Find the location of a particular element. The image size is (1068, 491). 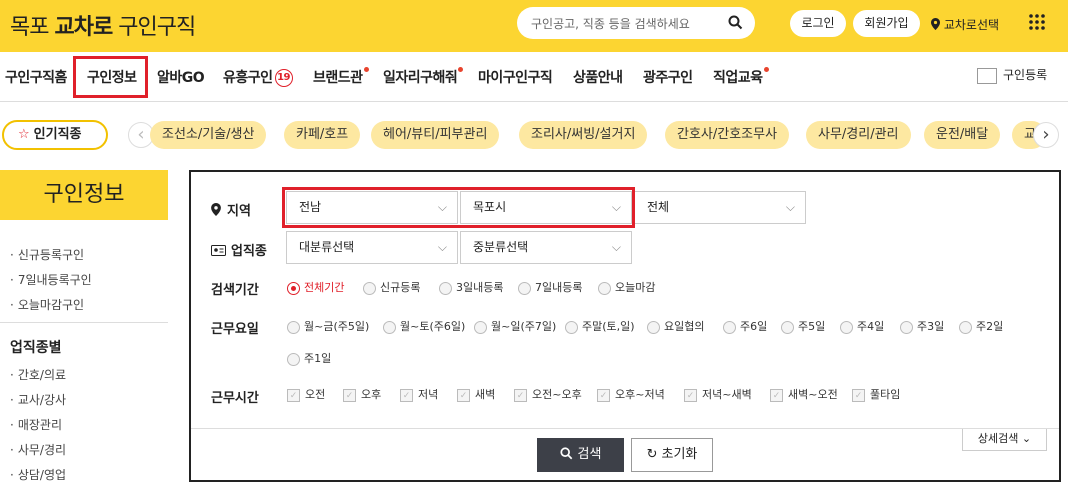

detail-search-label: 상세검색 is located at coordinates (998, 438).